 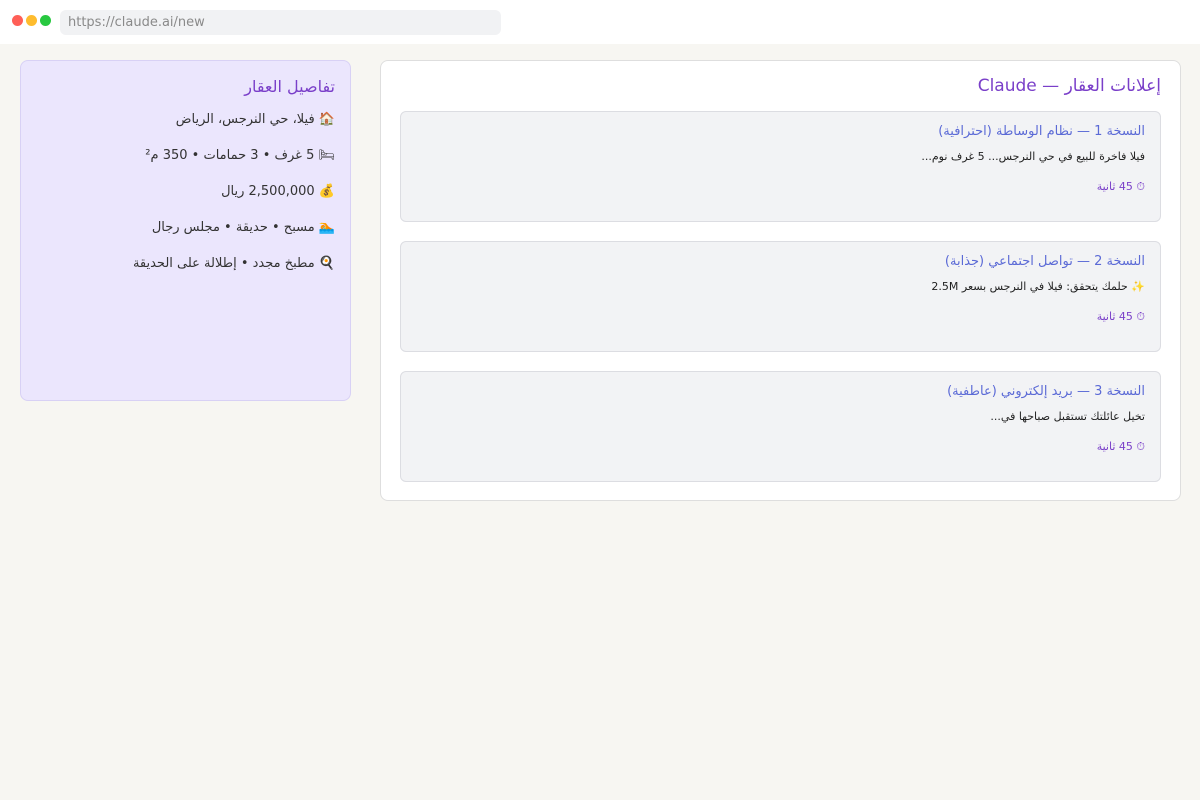 What do you see at coordinates (255, 119) in the screenshot?
I see `detail-location: 🏠 فيلا، حي النرجس، الرياض` at bounding box center [255, 119].